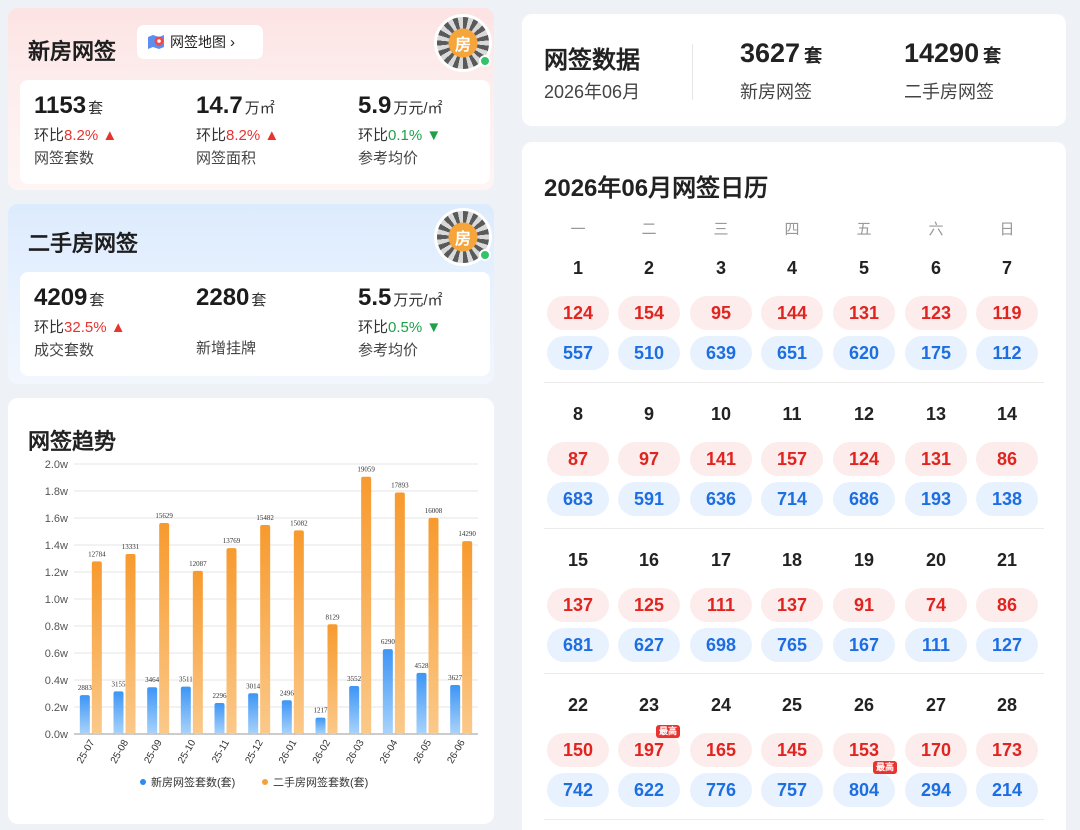 The width and height of the screenshot is (1080, 830). What do you see at coordinates (592, 60) in the screenshot?
I see `summary-title: 网签数据` at bounding box center [592, 60].